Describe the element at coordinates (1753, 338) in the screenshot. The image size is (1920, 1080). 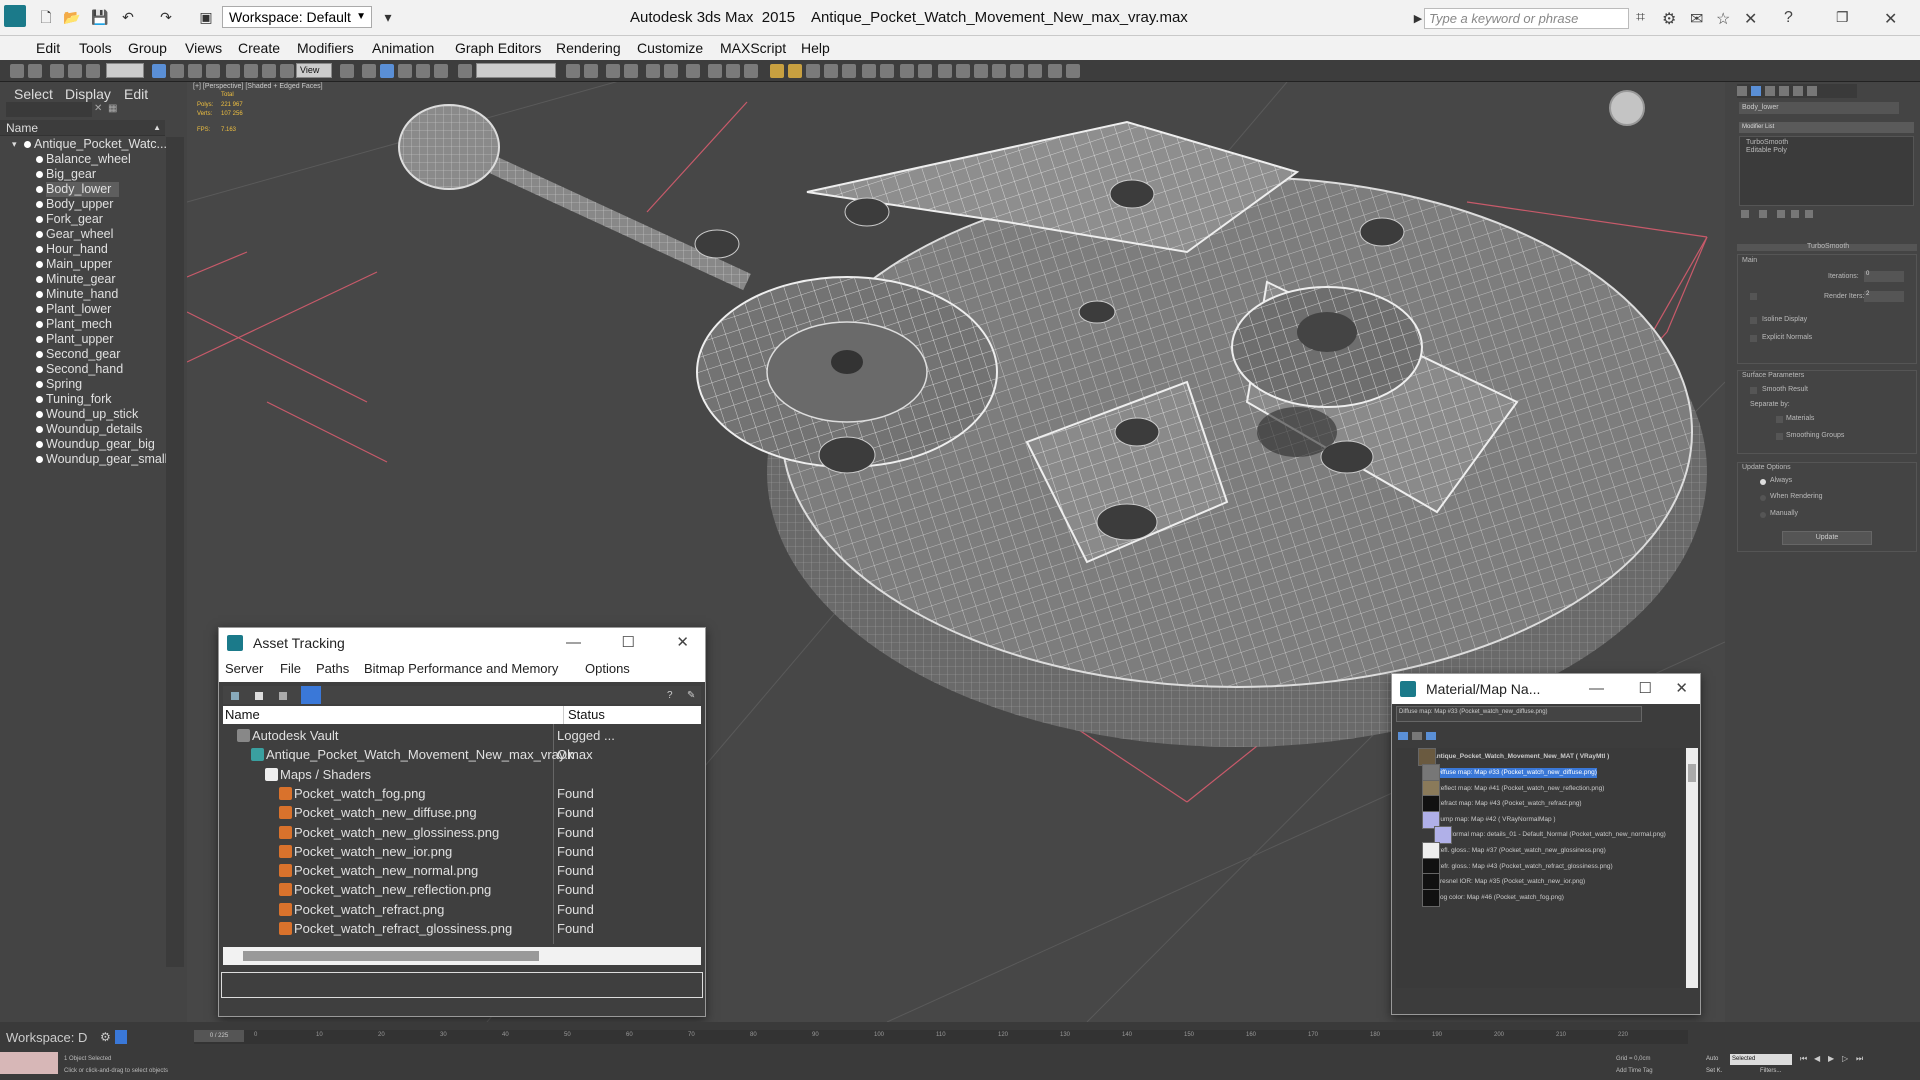
I see `explicit-normals-checkbox` at that location.